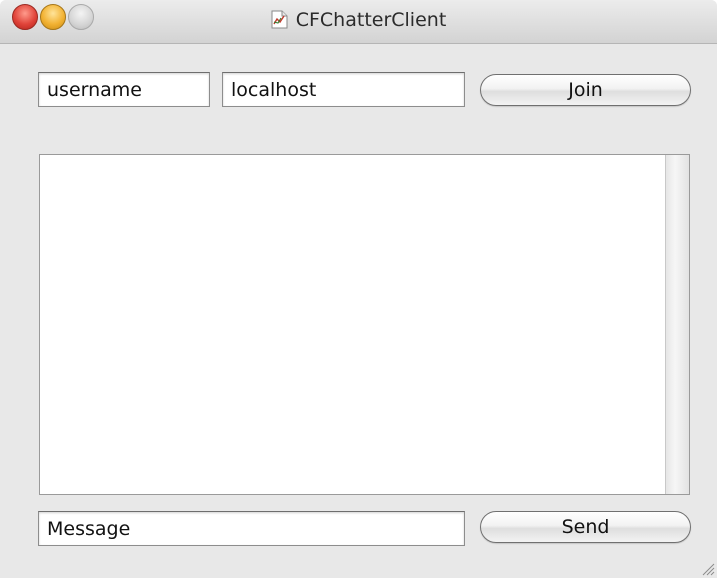  Describe the element at coordinates (585, 527) in the screenshot. I see `send-button: Send` at that location.